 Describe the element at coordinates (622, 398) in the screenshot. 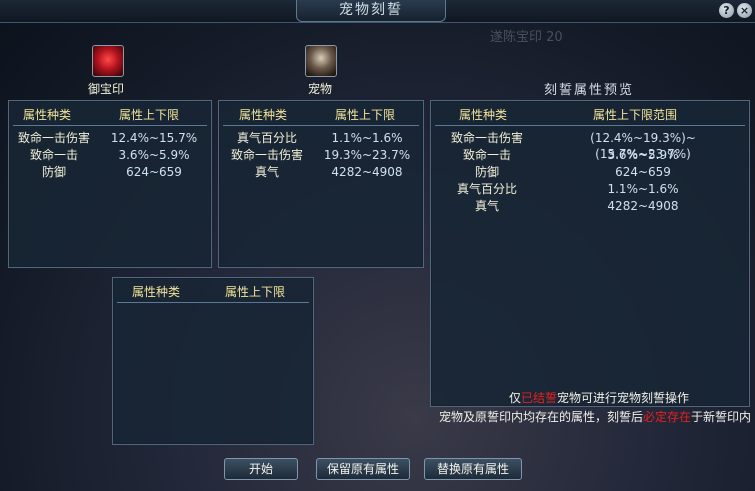

I see `notice-text: 宠物可进行宠物刻誓操作` at that location.